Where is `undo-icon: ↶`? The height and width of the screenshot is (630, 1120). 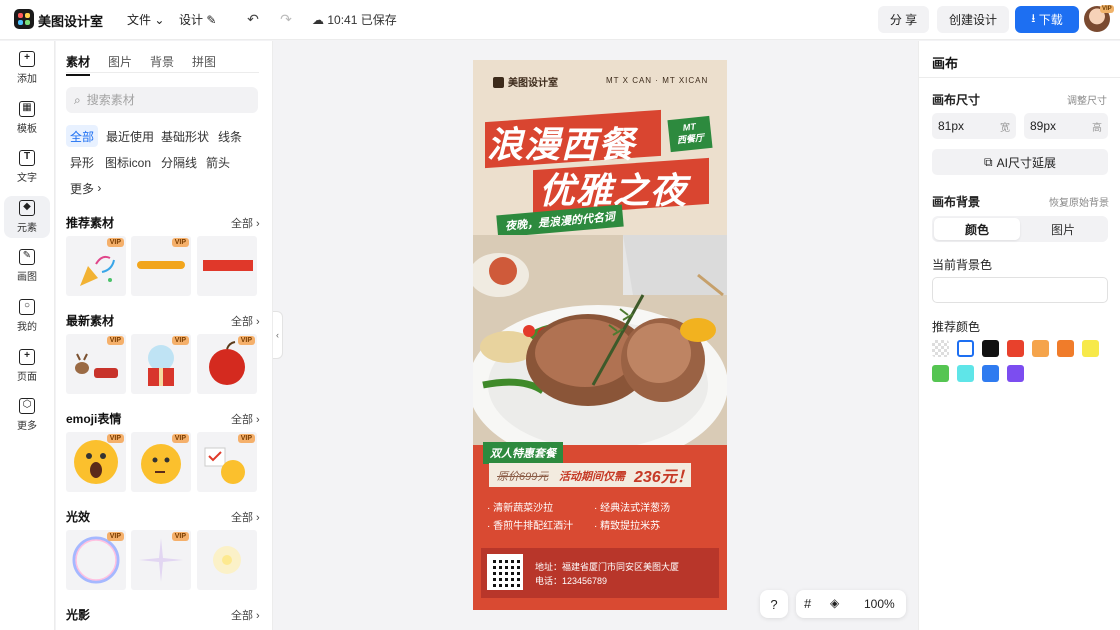 undo-icon: ↶ is located at coordinates (253, 19).